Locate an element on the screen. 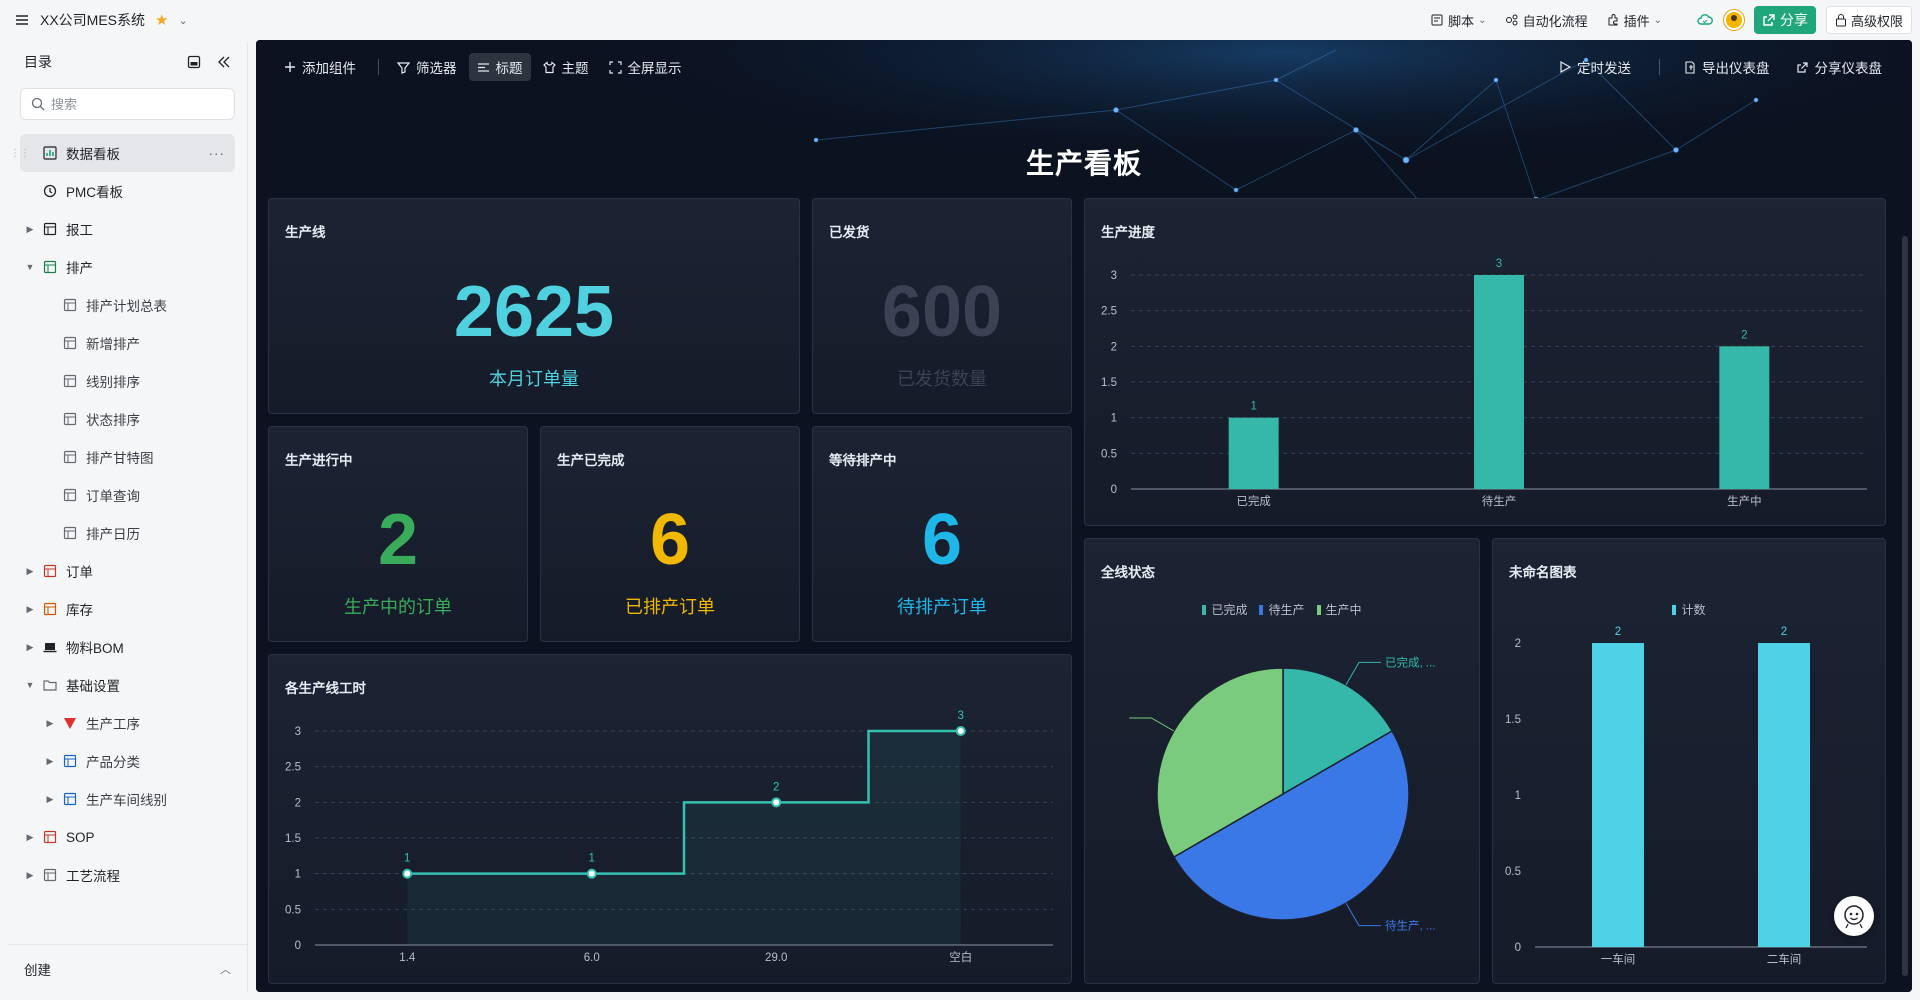 The width and height of the screenshot is (1920, 1000). sidebar-item: ▶ SOP is located at coordinates (127, 837).